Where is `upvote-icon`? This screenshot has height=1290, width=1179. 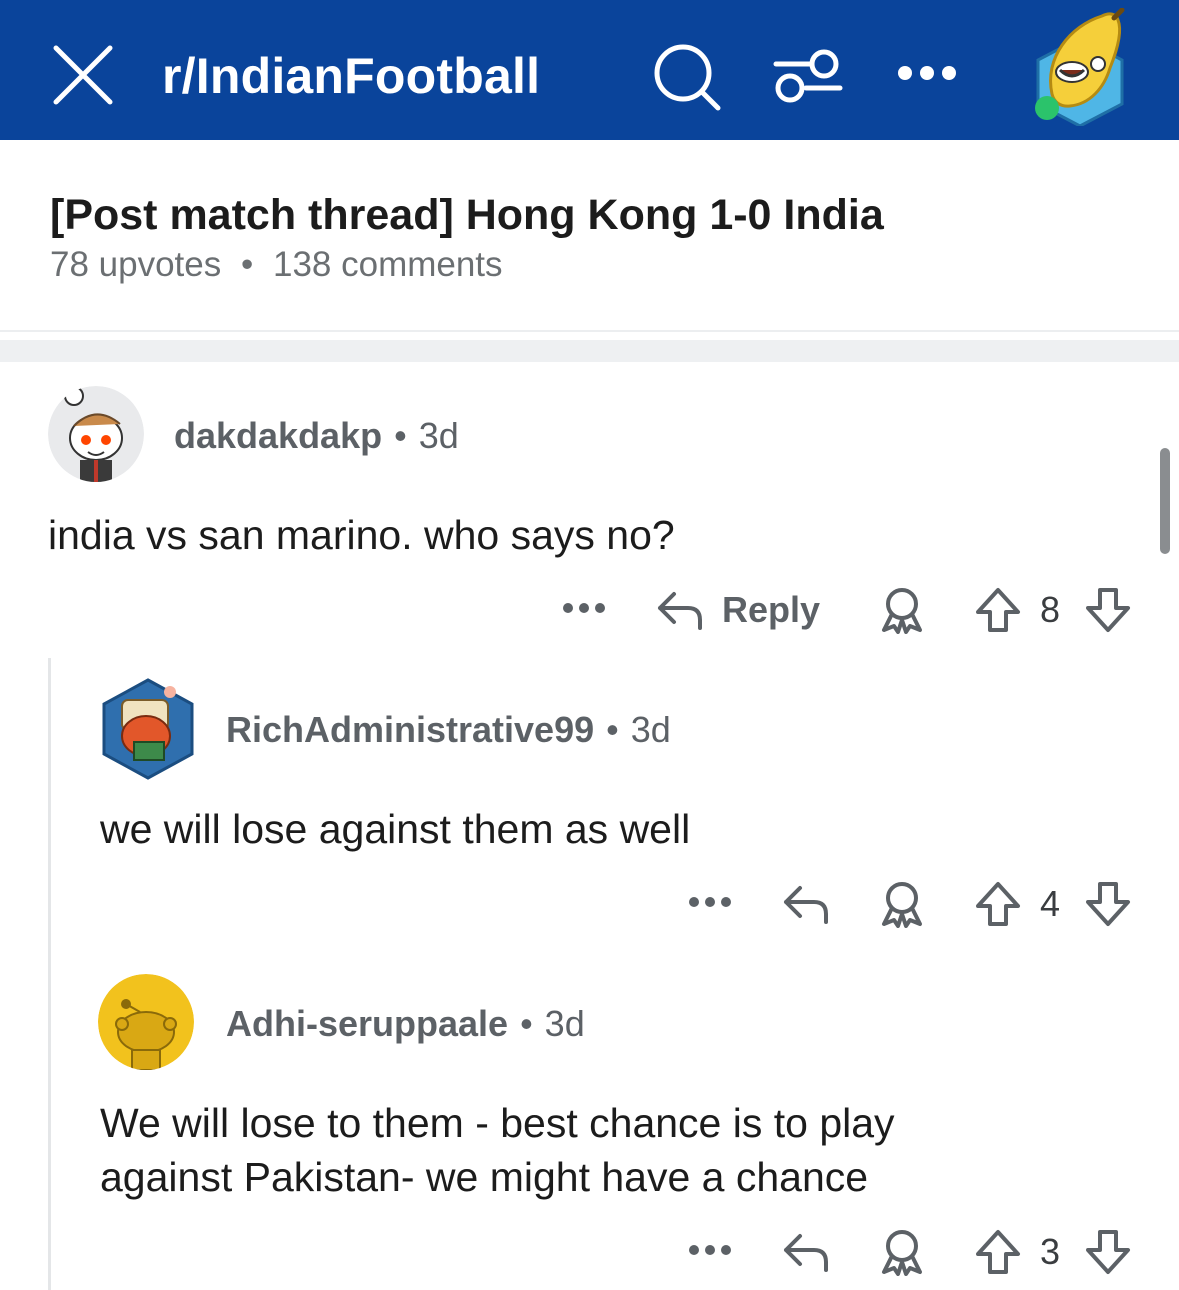
upvote-icon is located at coordinates (998, 1252).